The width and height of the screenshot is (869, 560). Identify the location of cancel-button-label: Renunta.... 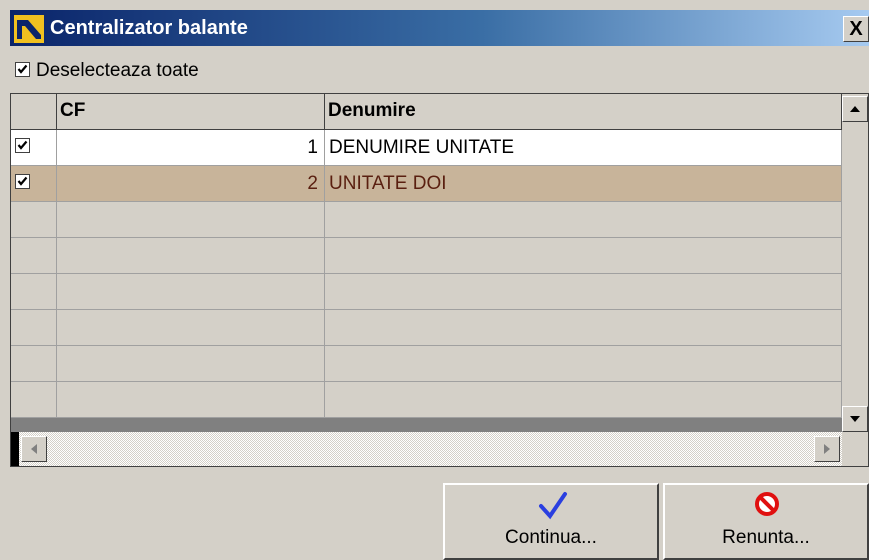
(766, 537).